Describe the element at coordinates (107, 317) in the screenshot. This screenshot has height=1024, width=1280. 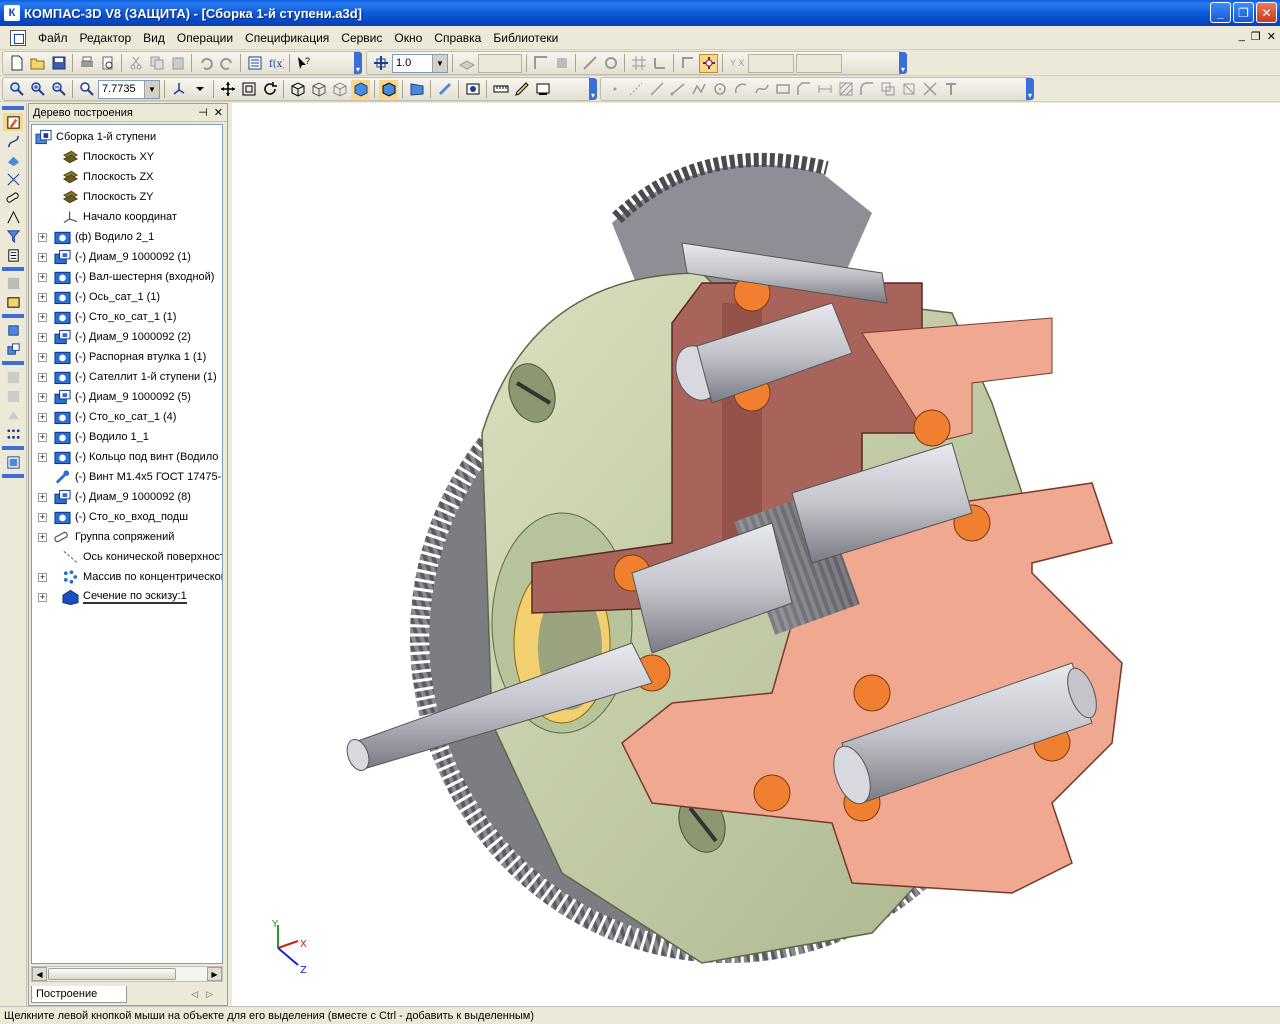
I see `tree-item: + (-) Сто_ко_сат_1 (1)` at that location.